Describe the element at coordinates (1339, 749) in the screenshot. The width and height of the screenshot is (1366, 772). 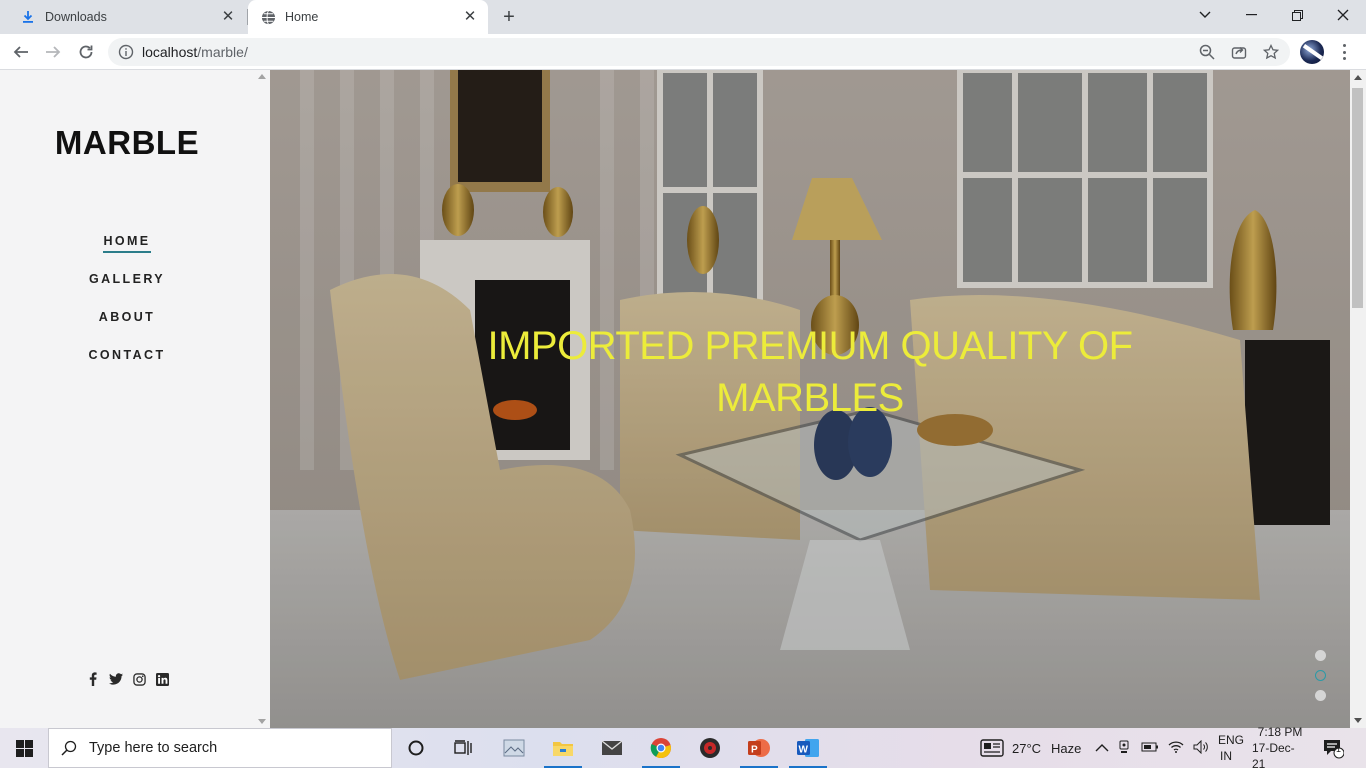
I see `notification-count: 1` at that location.